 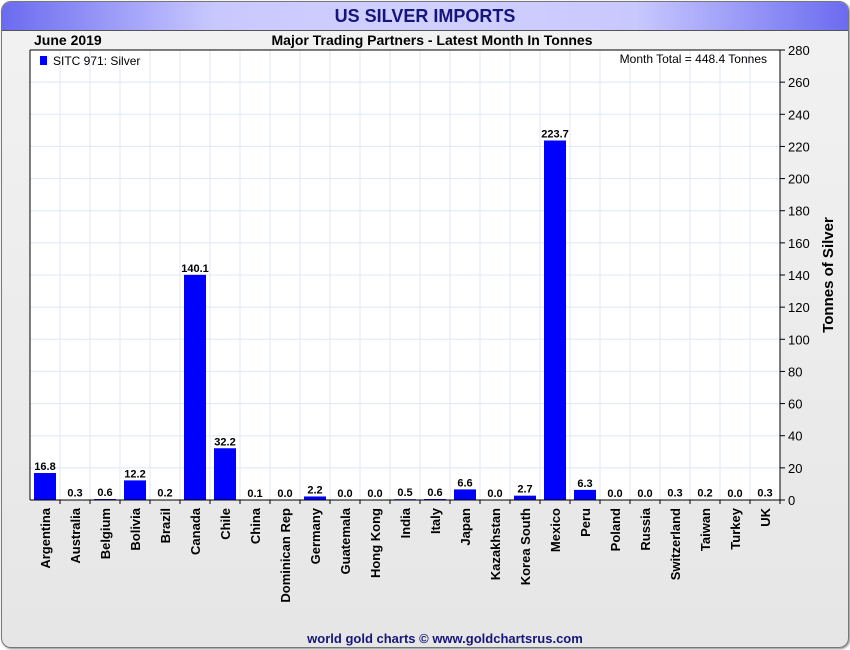 I want to click on x-tick-label: Mexico, so click(x=555, y=530).